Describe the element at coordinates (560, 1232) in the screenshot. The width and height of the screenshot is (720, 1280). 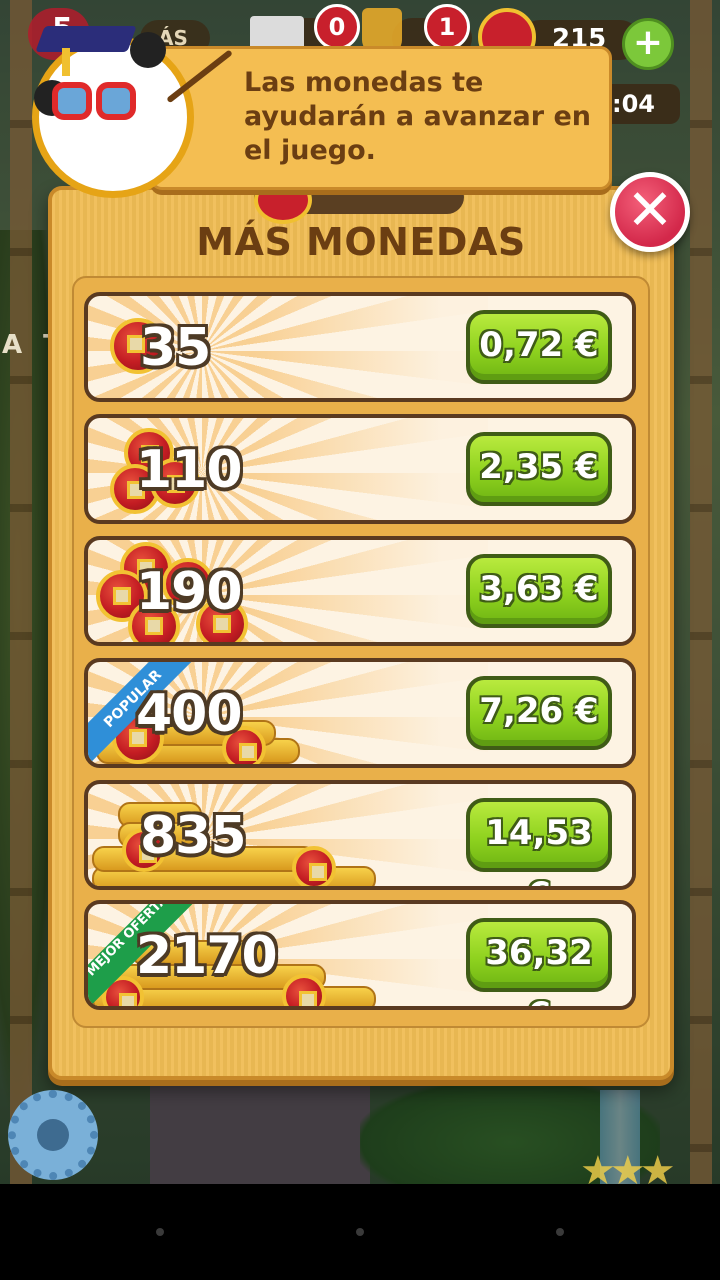
I see `nav-recents-button` at that location.